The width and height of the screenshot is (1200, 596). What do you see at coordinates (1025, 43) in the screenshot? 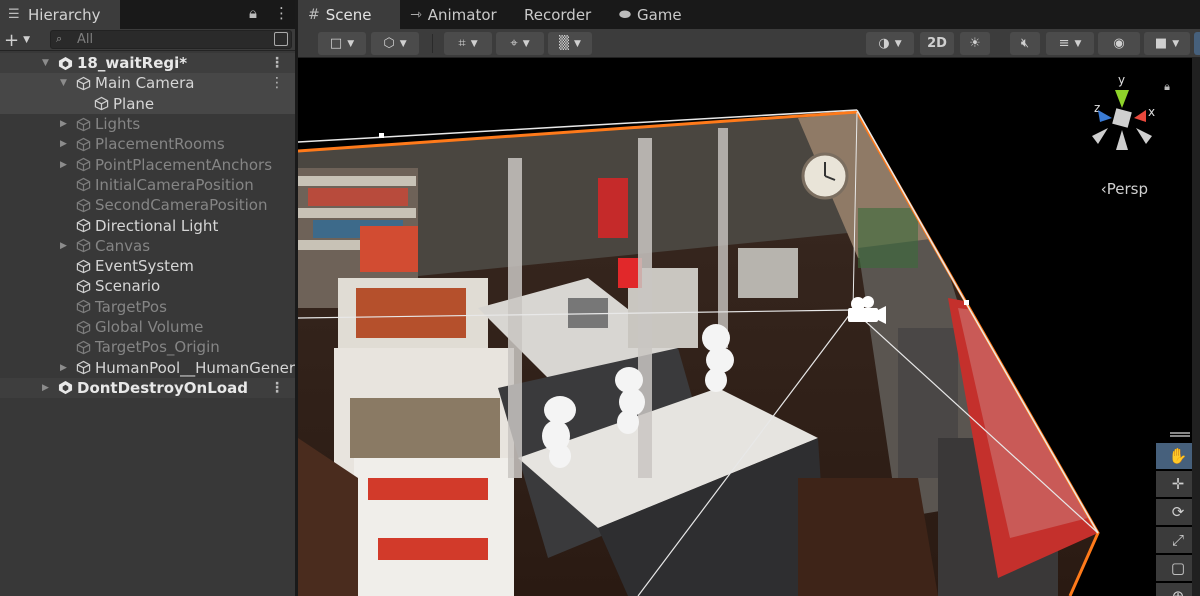
I see `audio-toggle: 🔇︎` at bounding box center [1025, 43].